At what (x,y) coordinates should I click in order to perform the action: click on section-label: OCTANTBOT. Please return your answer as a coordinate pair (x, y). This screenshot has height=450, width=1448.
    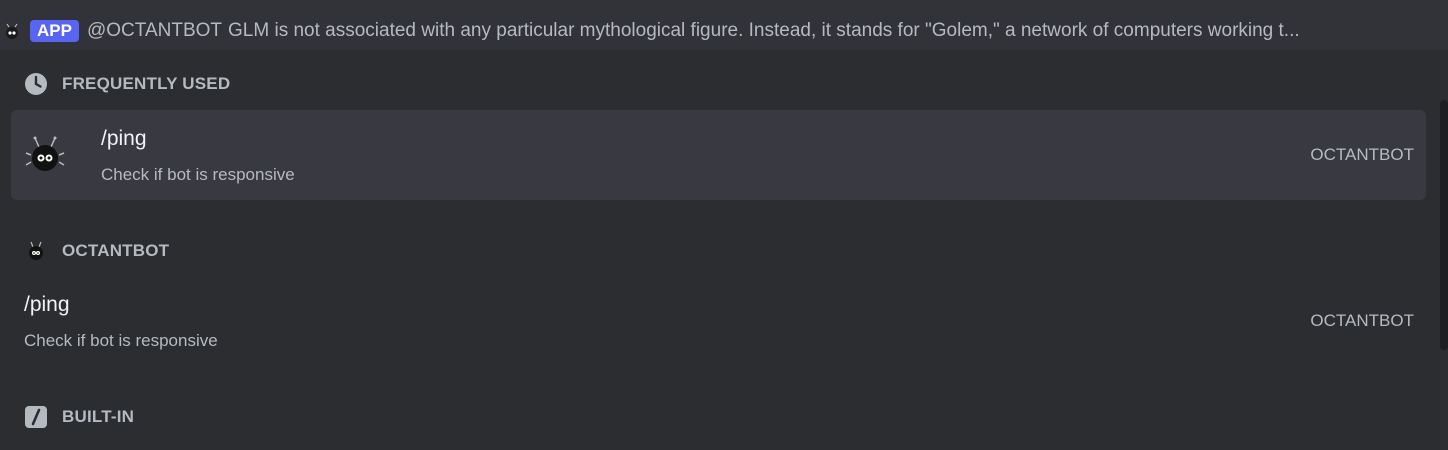
    Looking at the image, I should click on (116, 250).